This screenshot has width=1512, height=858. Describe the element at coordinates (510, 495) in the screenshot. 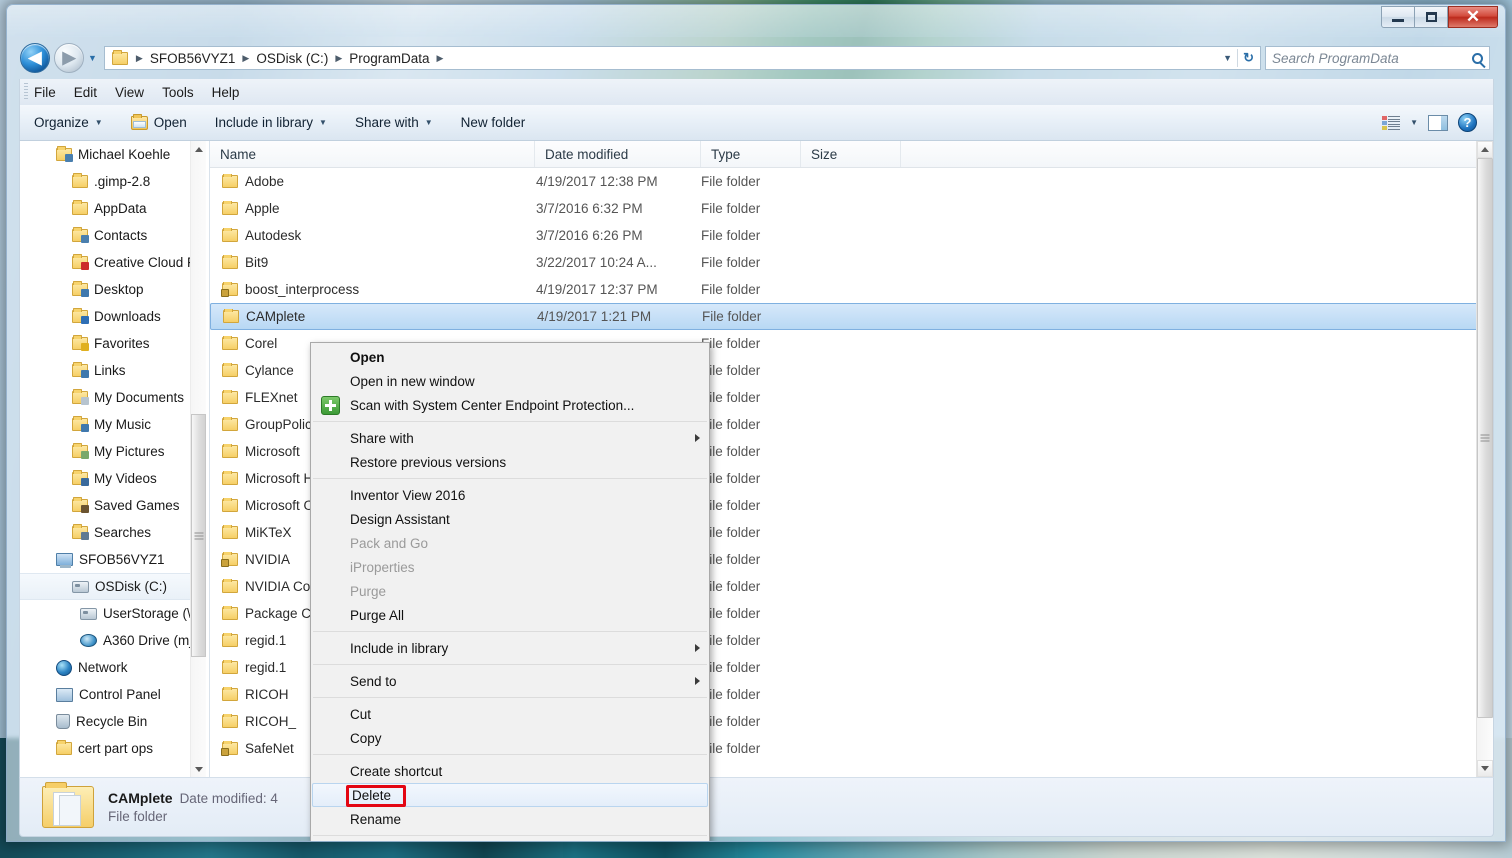

I see `menu-item-inventor-view-2016: Inventor View 2016` at that location.